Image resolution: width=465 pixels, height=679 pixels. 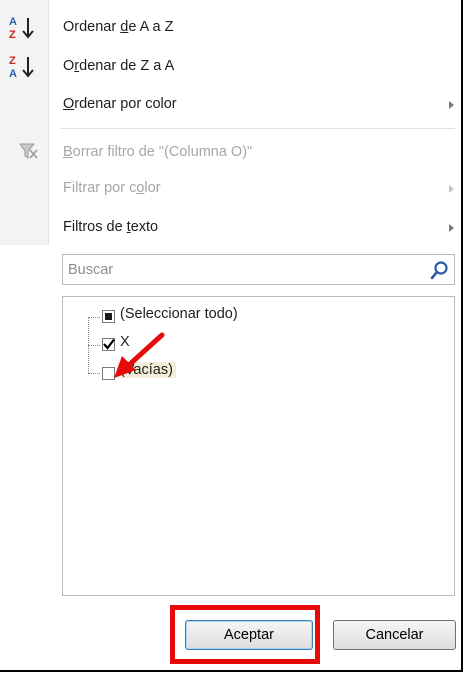 I want to click on menu-item-sort-a-to-z: A Z Ordenar de A a Z, so click(x=230, y=28).